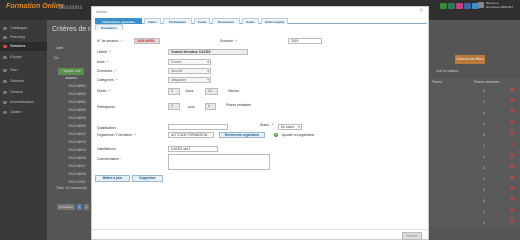  Describe the element at coordinates (459, 6) in the screenshot. I see `mail-icon` at that location.